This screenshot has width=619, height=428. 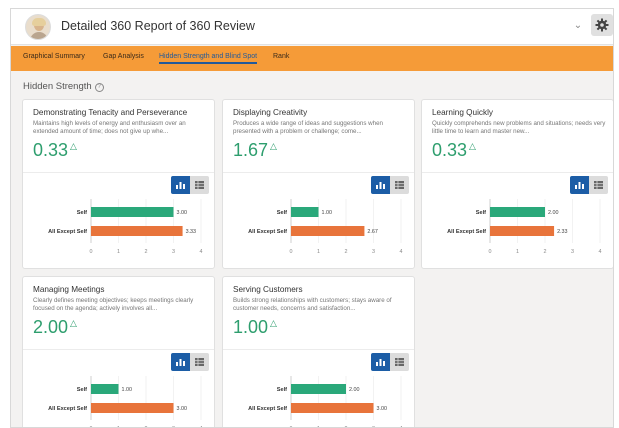 I want to click on settings-button, so click(x=602, y=25).